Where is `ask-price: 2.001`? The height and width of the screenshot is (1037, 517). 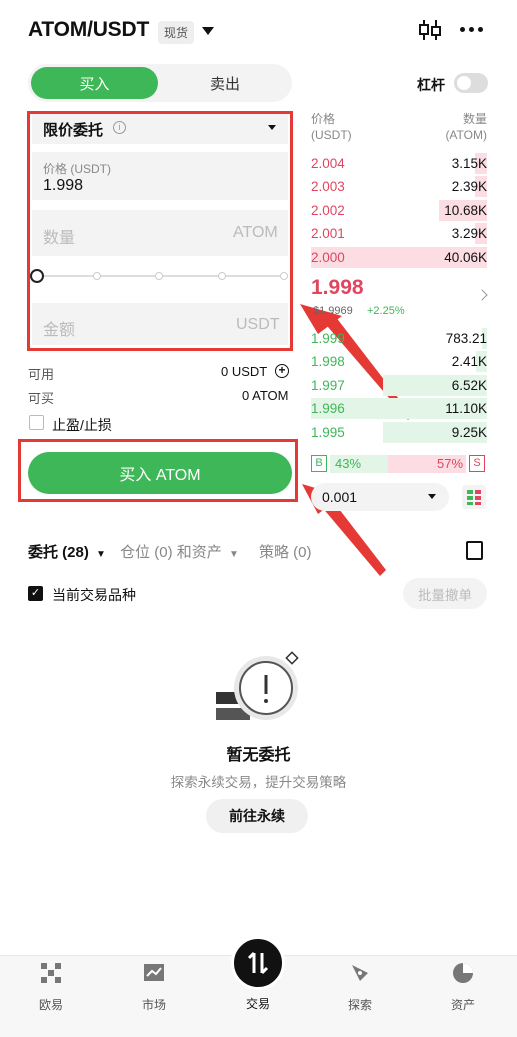 ask-price: 2.001 is located at coordinates (328, 233).